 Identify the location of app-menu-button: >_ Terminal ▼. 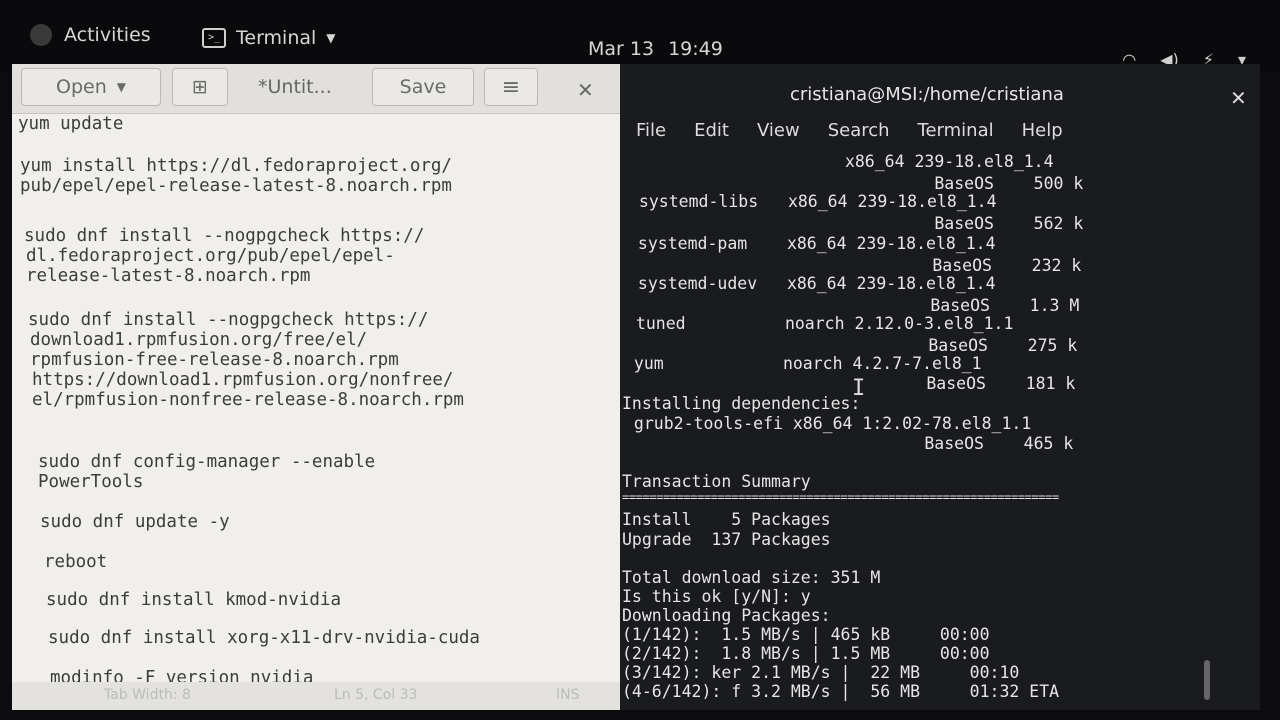
(269, 38).